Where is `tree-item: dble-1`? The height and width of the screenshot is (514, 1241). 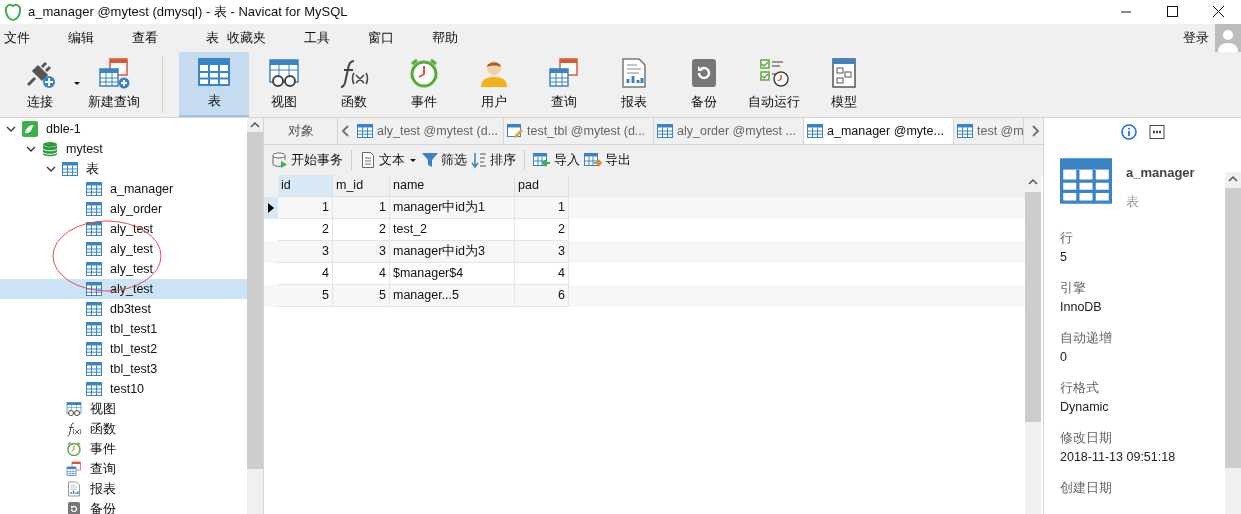 tree-item: dble-1 is located at coordinates (123, 129).